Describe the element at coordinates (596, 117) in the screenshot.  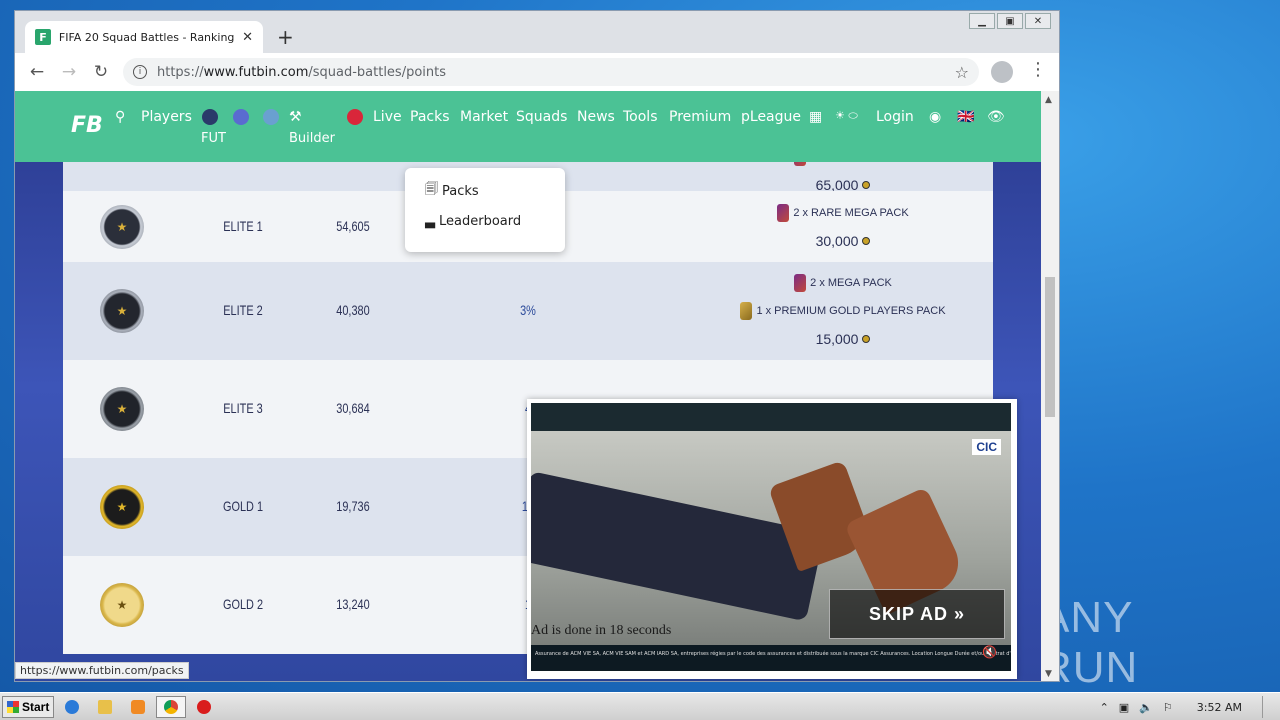
I see `nav-news: News` at that location.